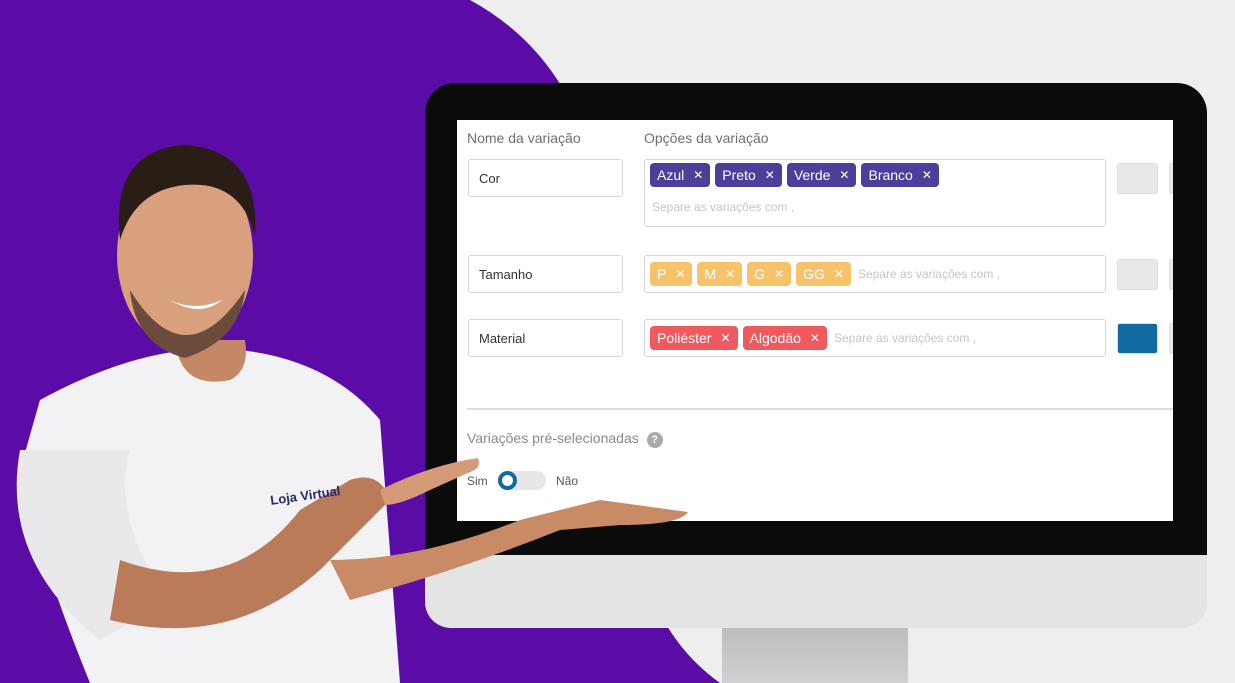  What do you see at coordinates (760, 274) in the screenshot?
I see `option-tag-label: G` at bounding box center [760, 274].